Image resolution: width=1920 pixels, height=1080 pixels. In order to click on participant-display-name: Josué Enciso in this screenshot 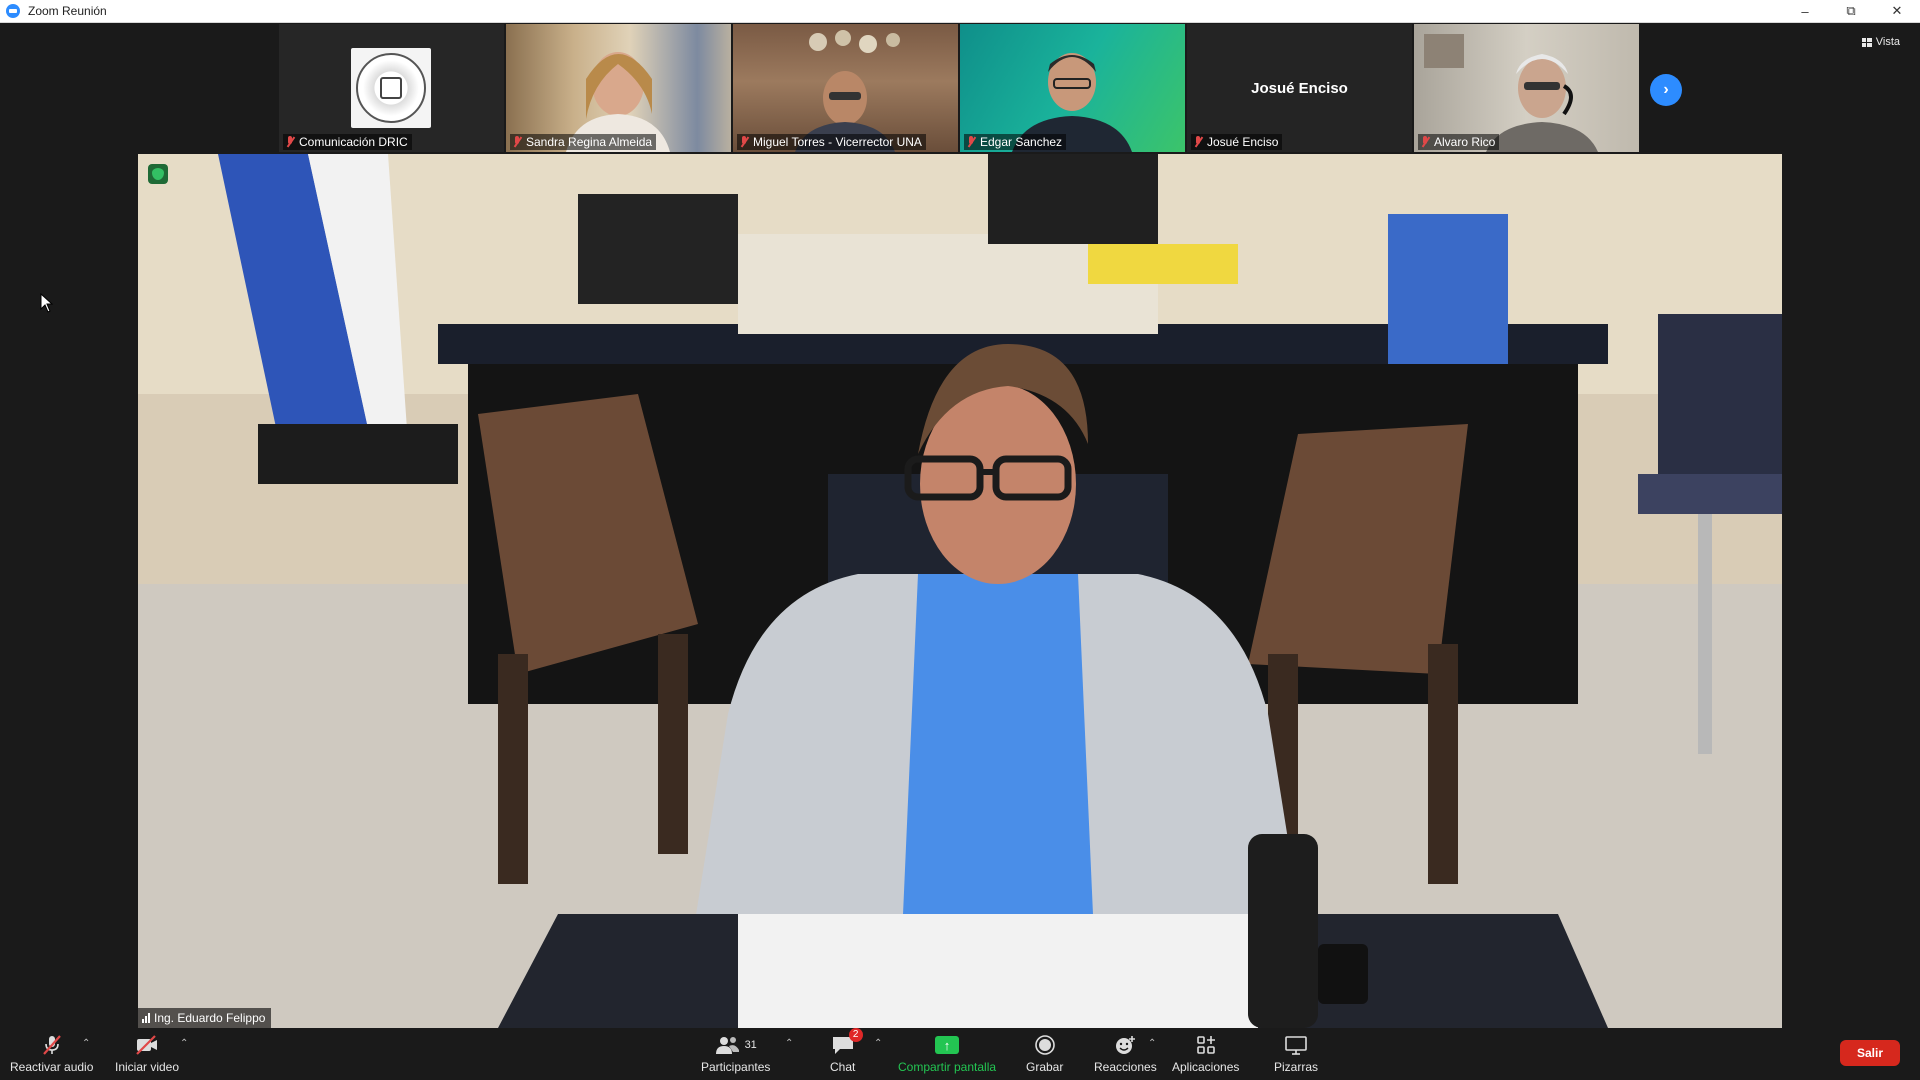, I will do `click(1299, 88)`.